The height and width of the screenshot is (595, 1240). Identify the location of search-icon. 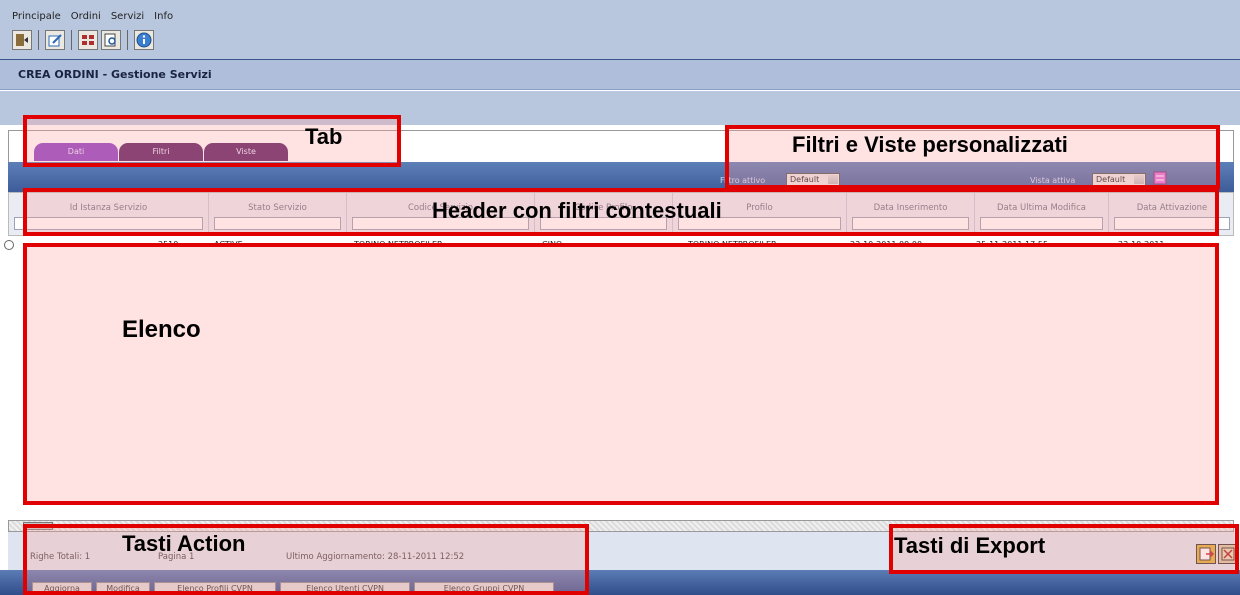
(111, 40).